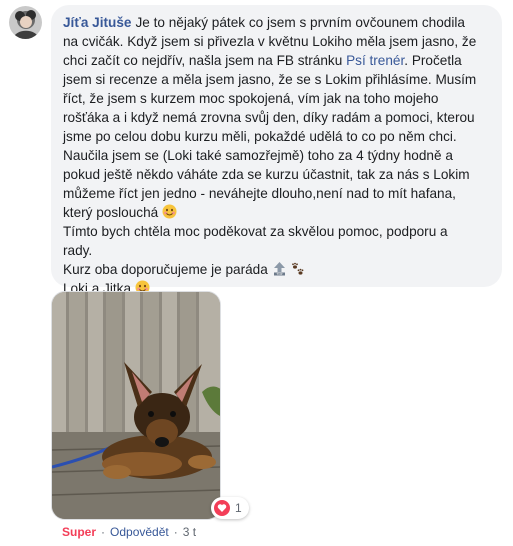  I want to click on page-link: Psí trenér, so click(375, 60).